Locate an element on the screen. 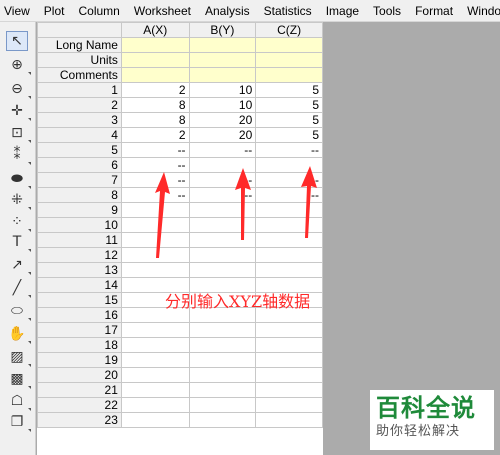 This screenshot has width=500, height=455. row-number: 20 is located at coordinates (79, 375).